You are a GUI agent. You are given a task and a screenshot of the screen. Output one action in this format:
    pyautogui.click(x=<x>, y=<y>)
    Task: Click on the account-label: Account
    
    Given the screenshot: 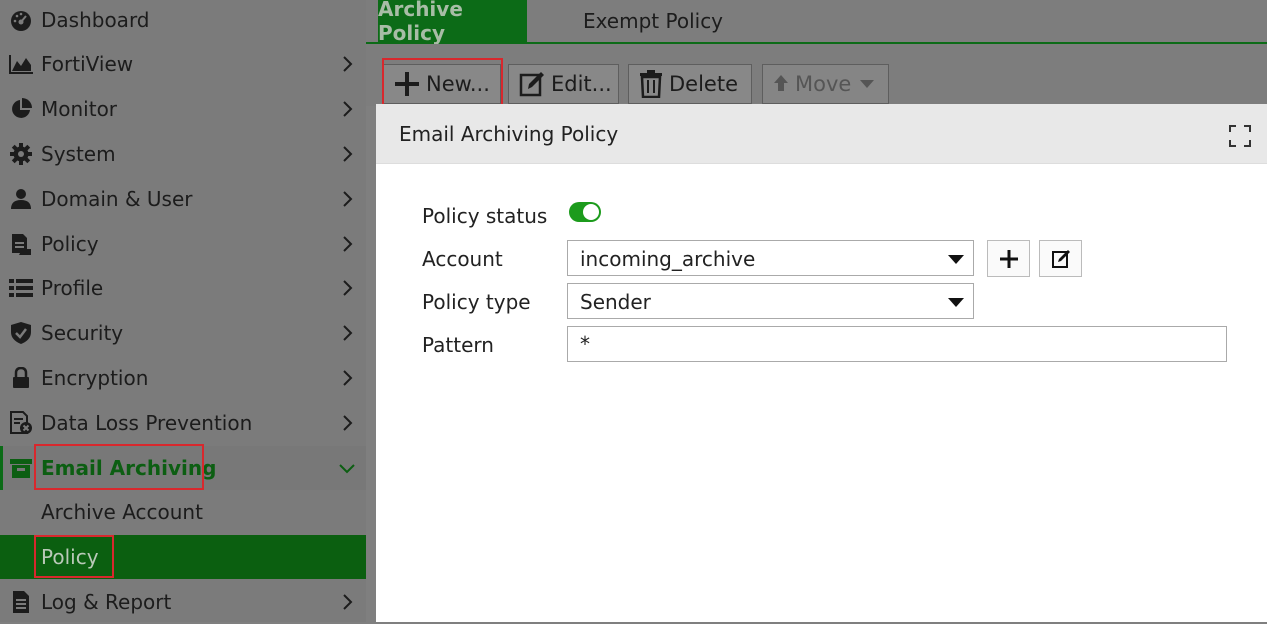 What is the action you would take?
    pyautogui.click(x=462, y=259)
    